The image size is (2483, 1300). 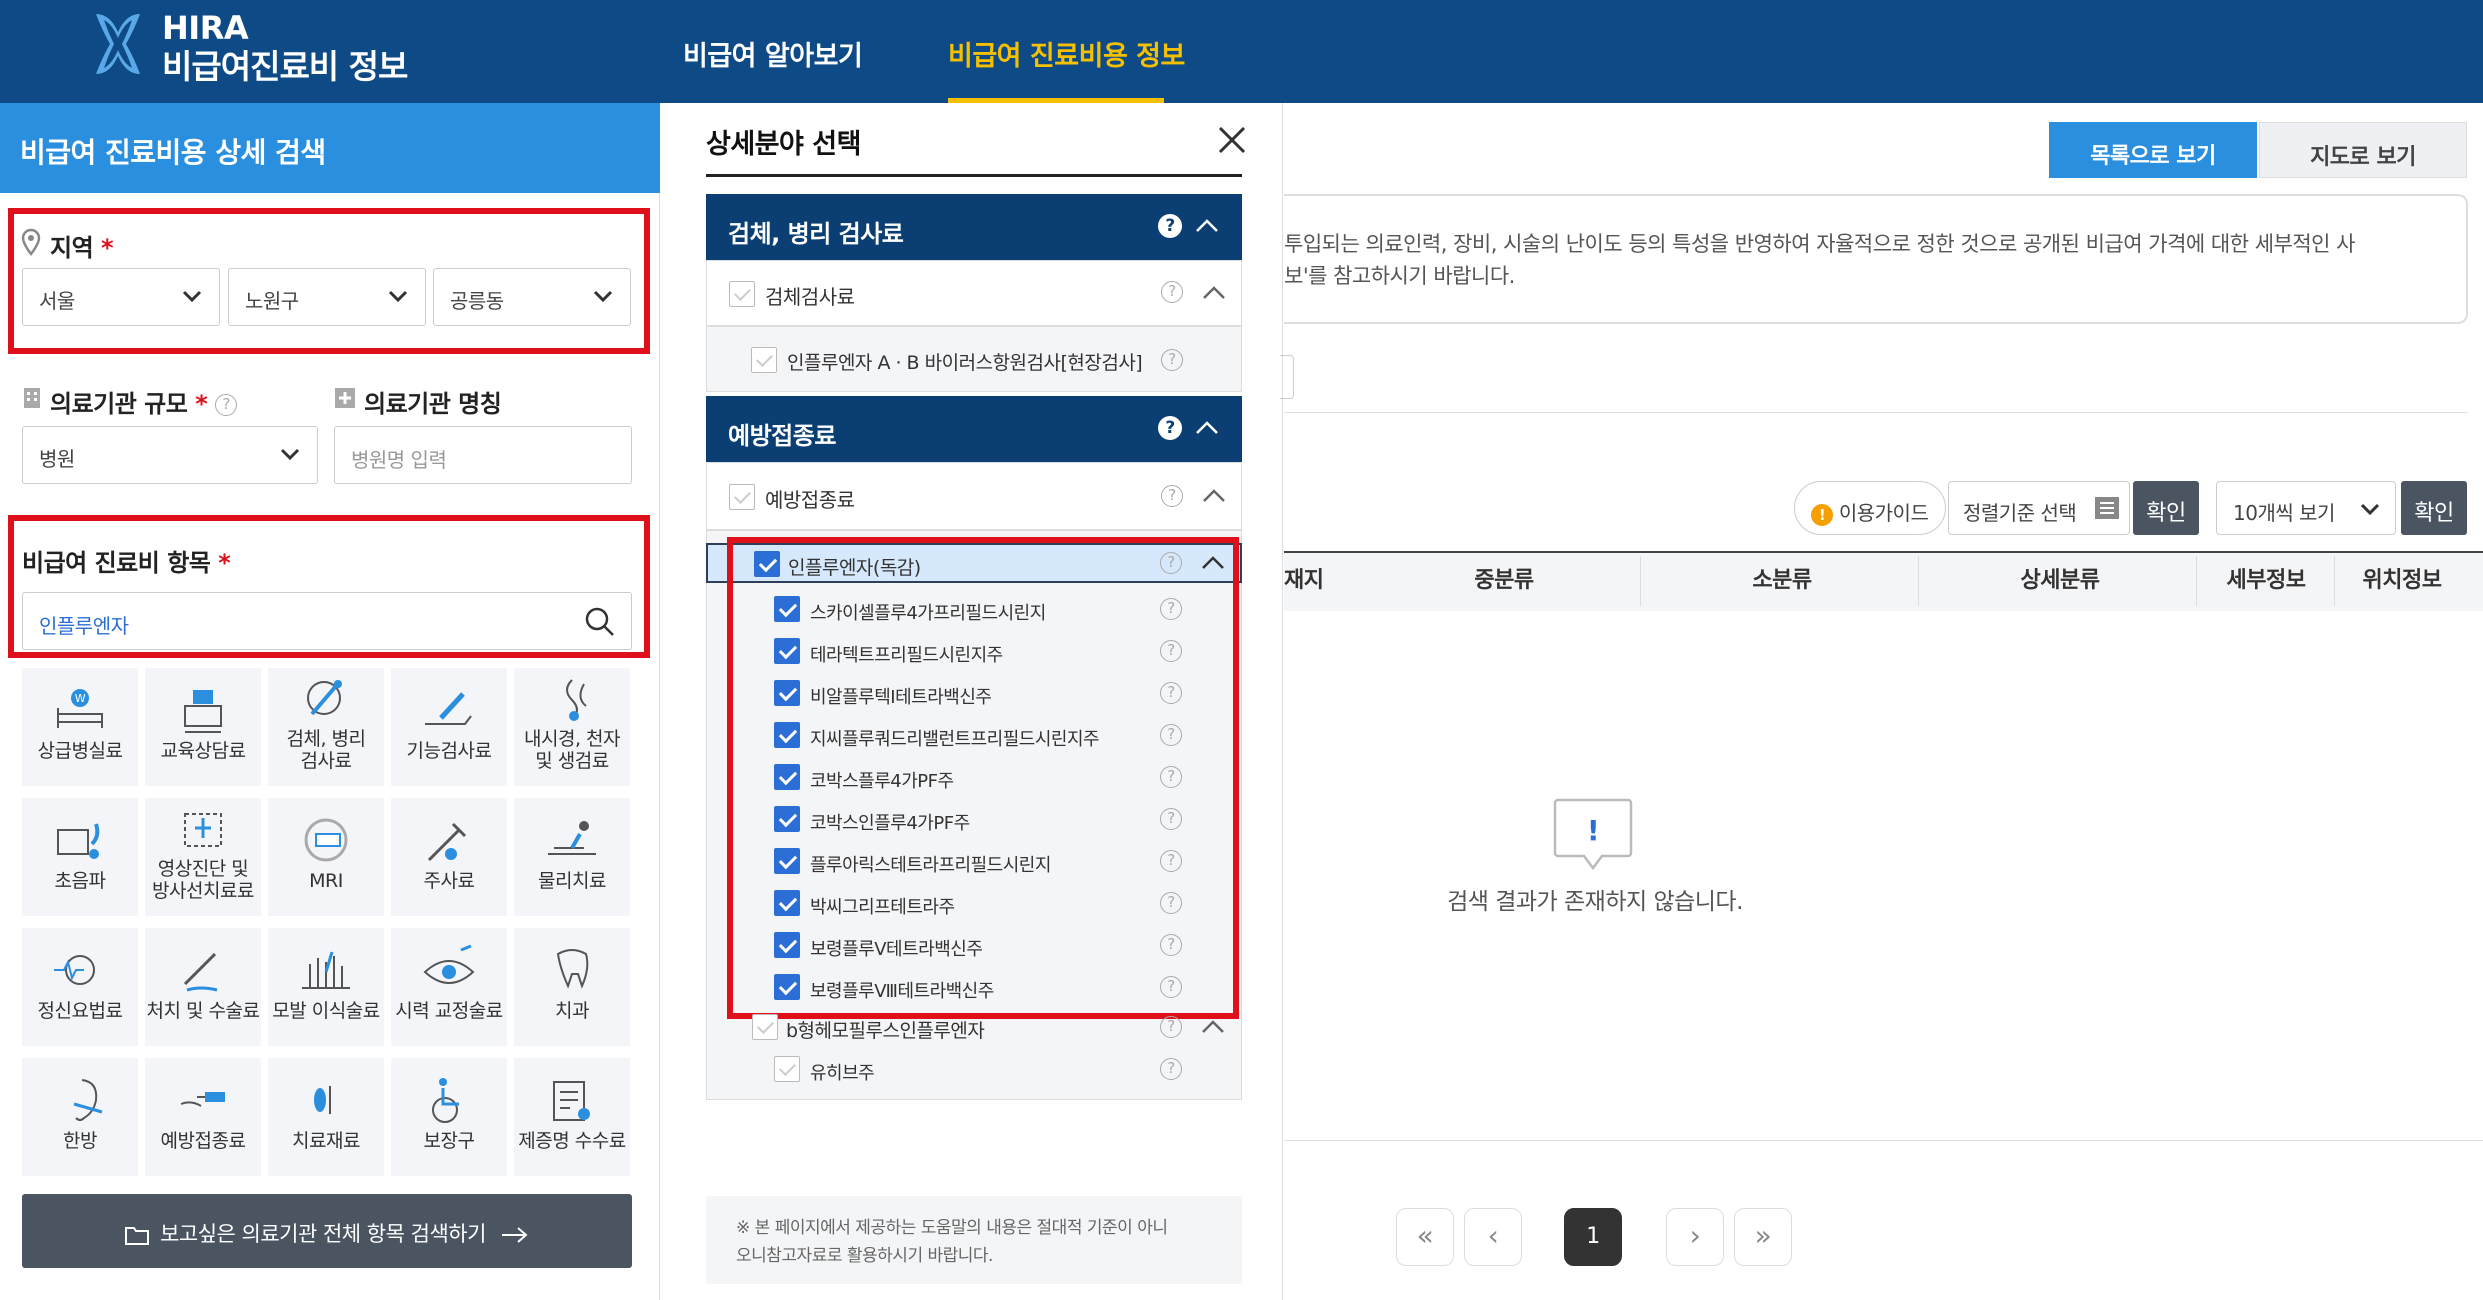 I want to click on category-tile: 물리치료, so click(x=572, y=857).